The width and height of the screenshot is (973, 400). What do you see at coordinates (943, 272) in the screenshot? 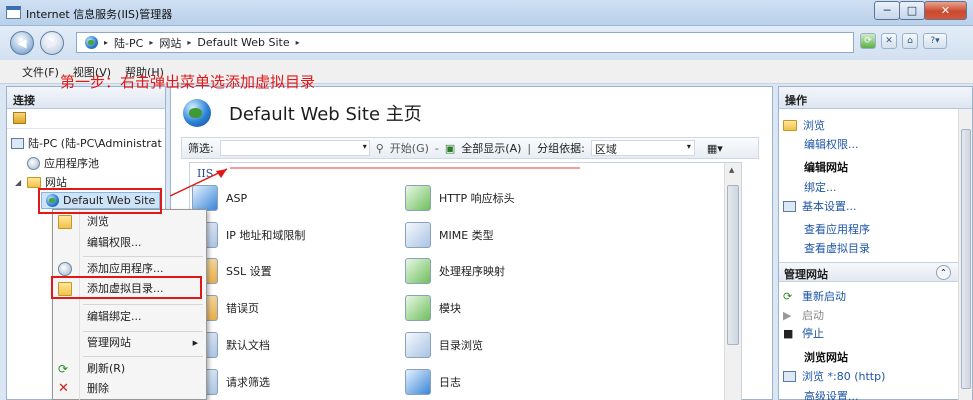
I see `collapse-icon: ⌃` at bounding box center [943, 272].